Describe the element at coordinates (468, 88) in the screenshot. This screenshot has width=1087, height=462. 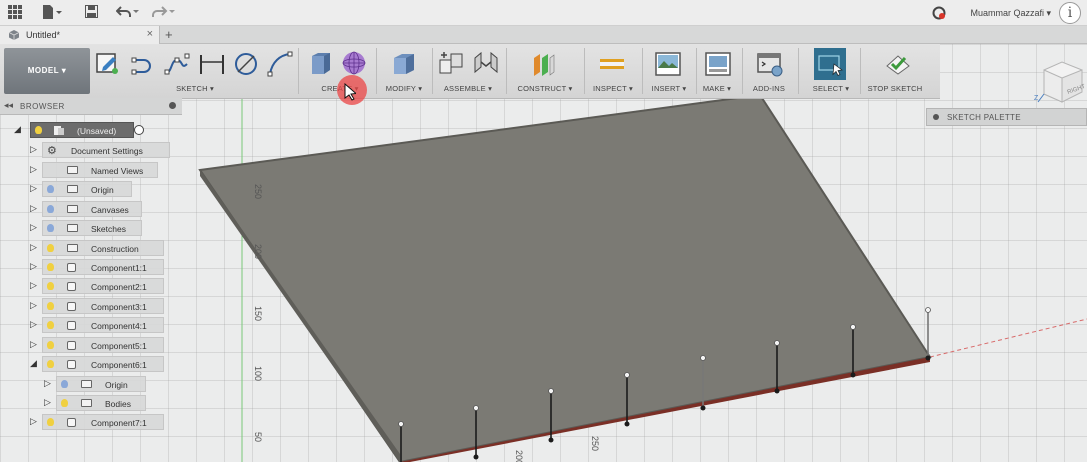
I see `assemble-group-label: ASSEMBLE ▾` at that location.